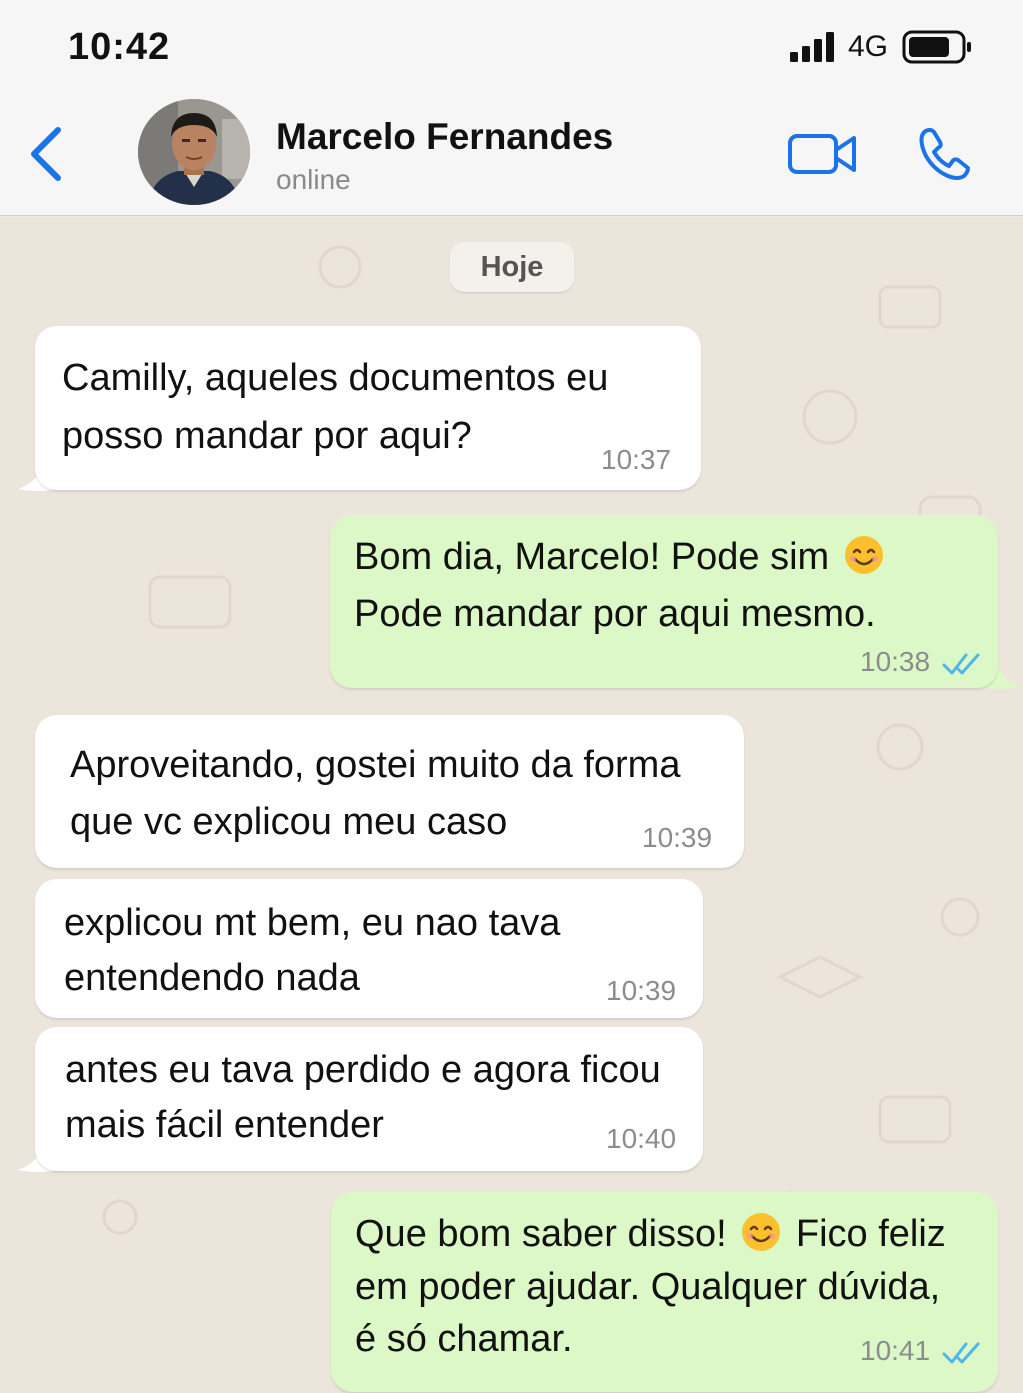  Describe the element at coordinates (313, 179) in the screenshot. I see `contact-status: online` at that location.